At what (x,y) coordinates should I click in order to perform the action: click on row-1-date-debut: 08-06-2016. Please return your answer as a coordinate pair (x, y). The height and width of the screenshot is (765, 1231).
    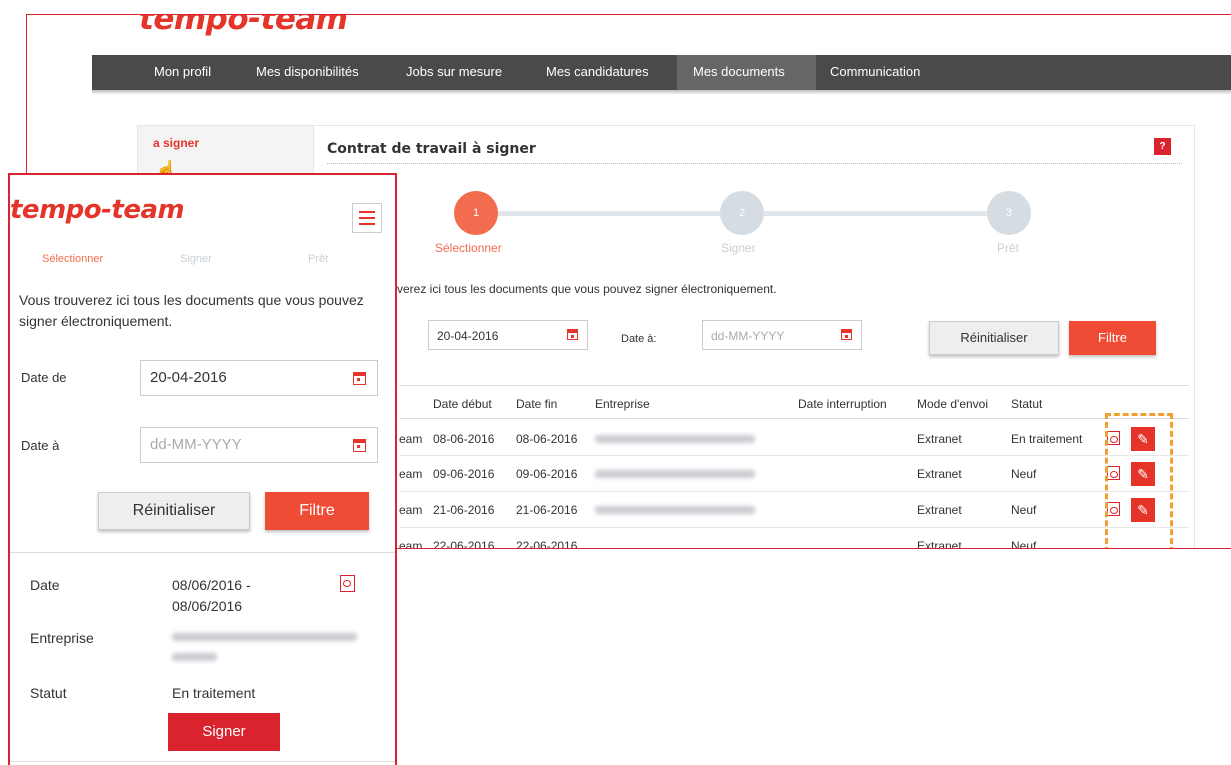
    Looking at the image, I should click on (464, 439).